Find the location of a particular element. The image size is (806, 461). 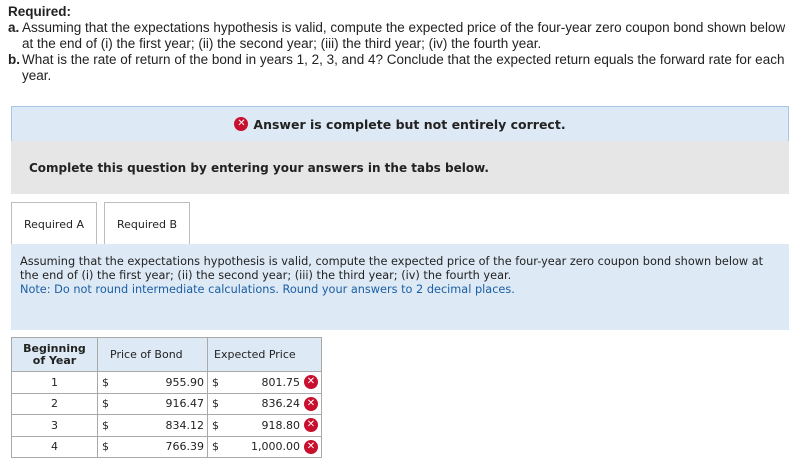

expected-price-input: 836.24 is located at coordinates (263, 403).